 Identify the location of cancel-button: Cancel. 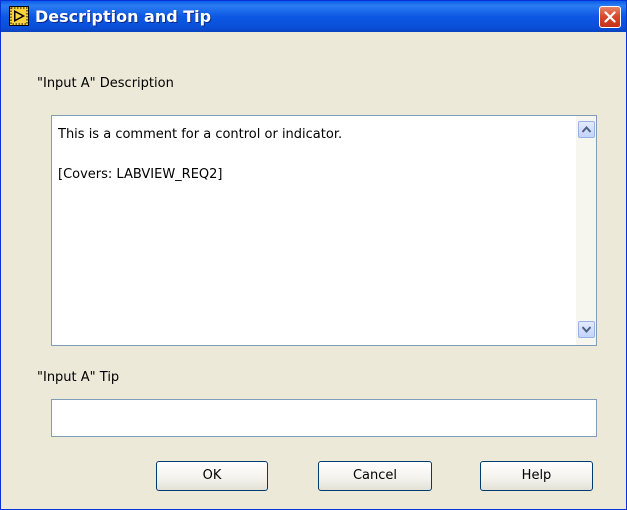
(375, 476).